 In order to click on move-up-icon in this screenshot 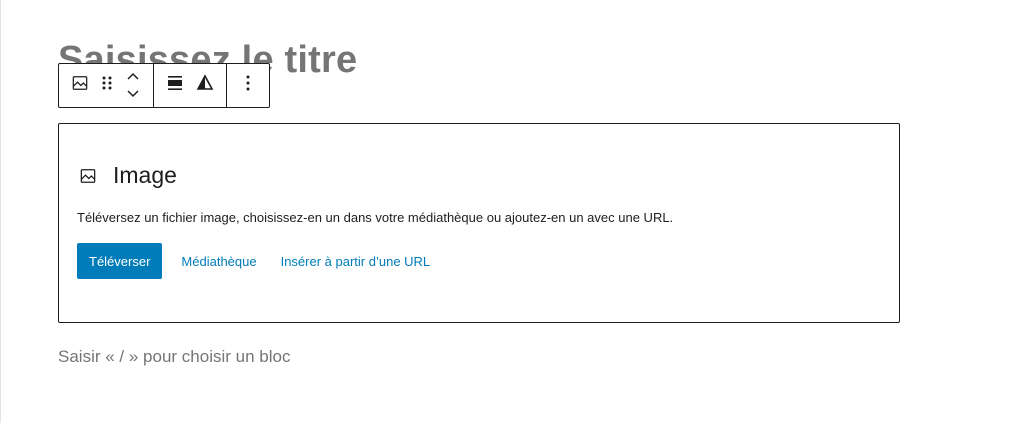, I will do `click(133, 77)`.